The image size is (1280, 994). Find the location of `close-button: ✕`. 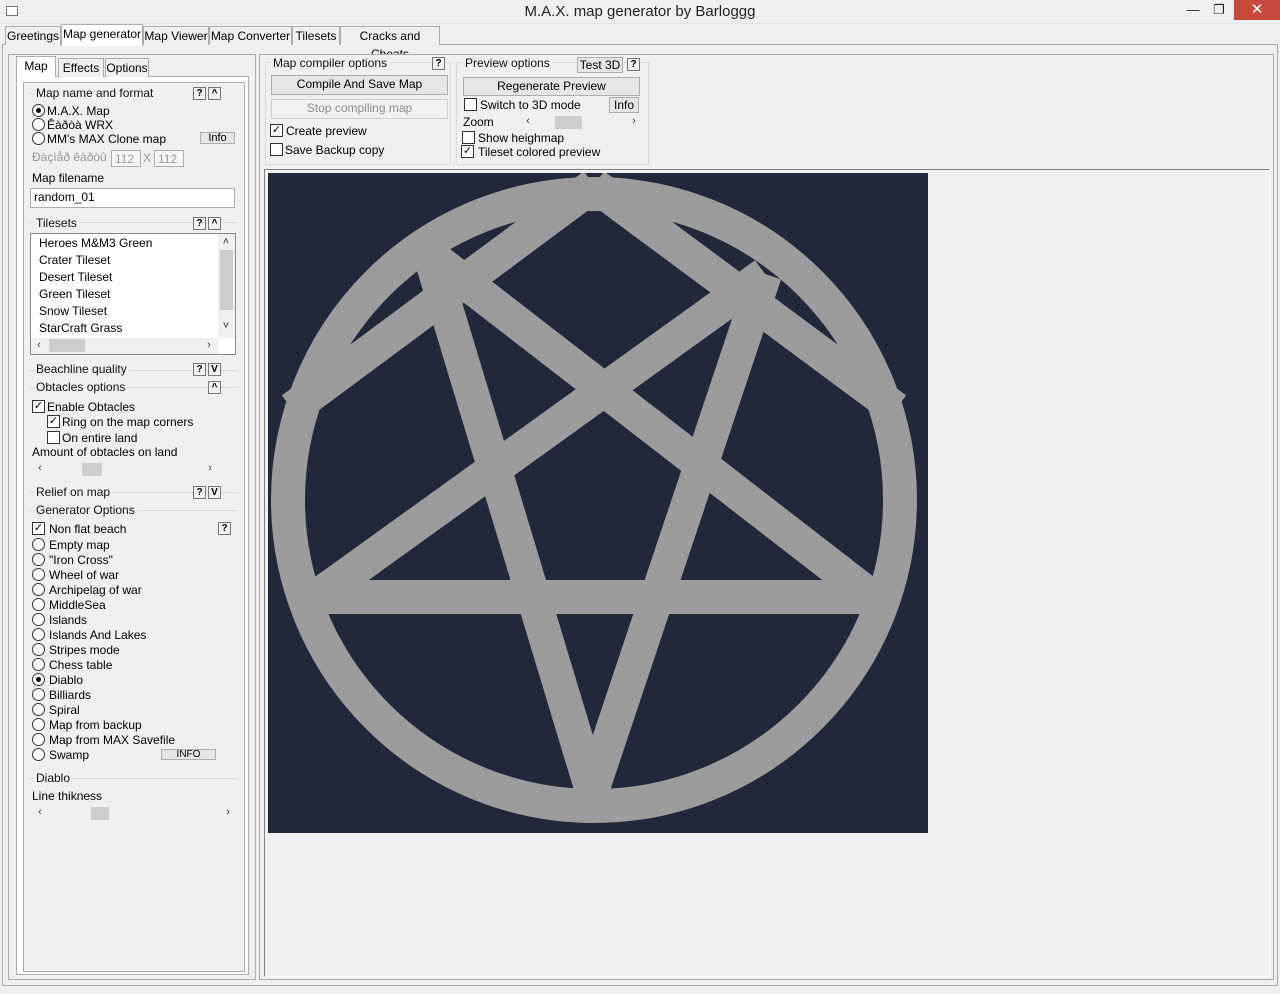

close-button: ✕ is located at coordinates (1257, 10).